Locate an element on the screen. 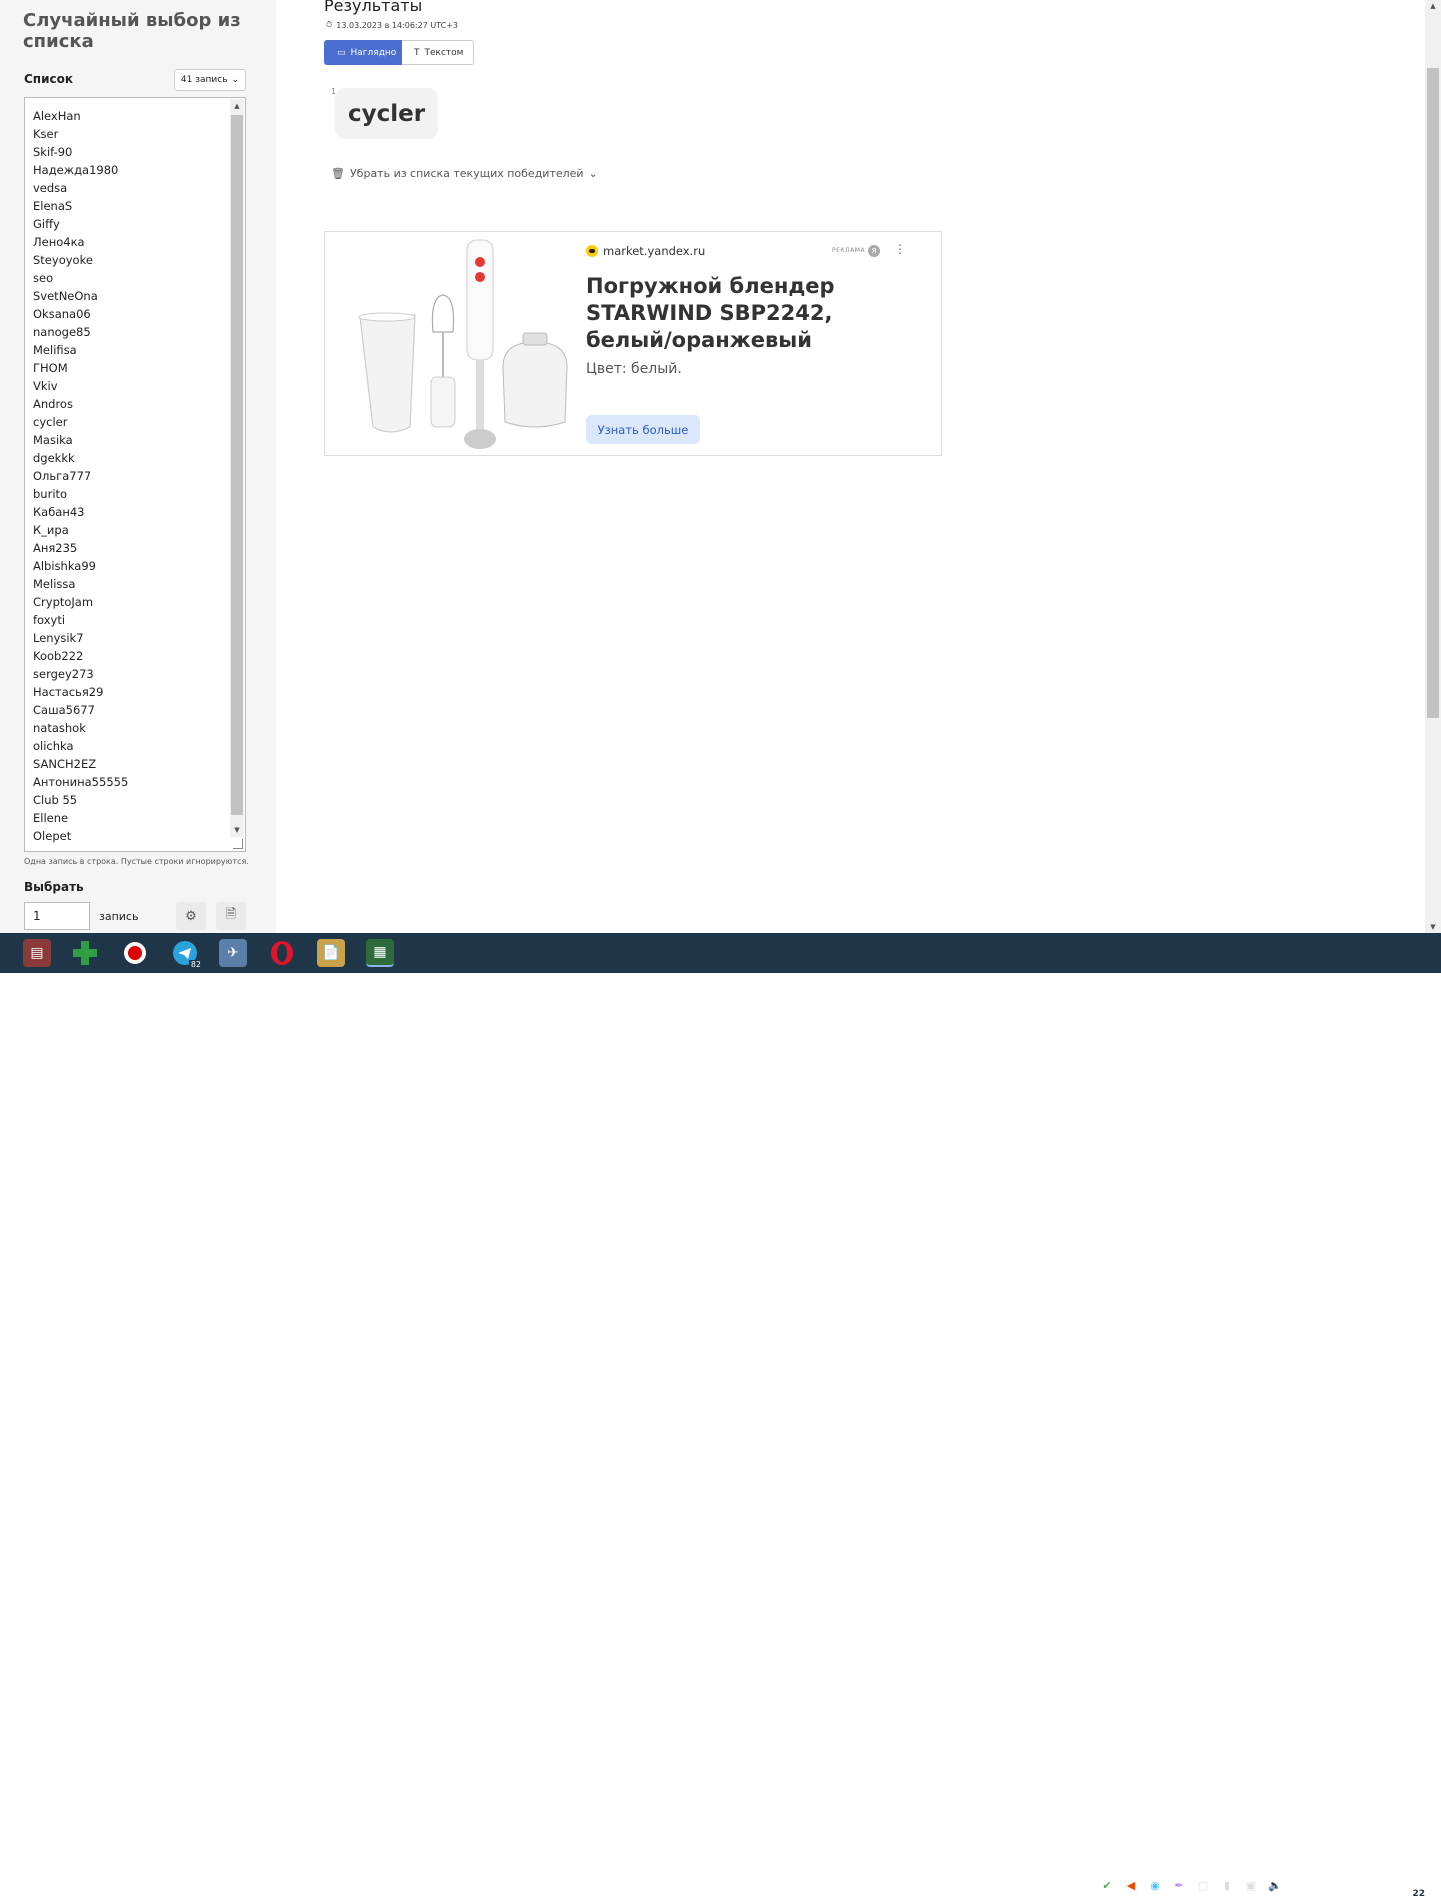  market-logo-icon is located at coordinates (592, 251).